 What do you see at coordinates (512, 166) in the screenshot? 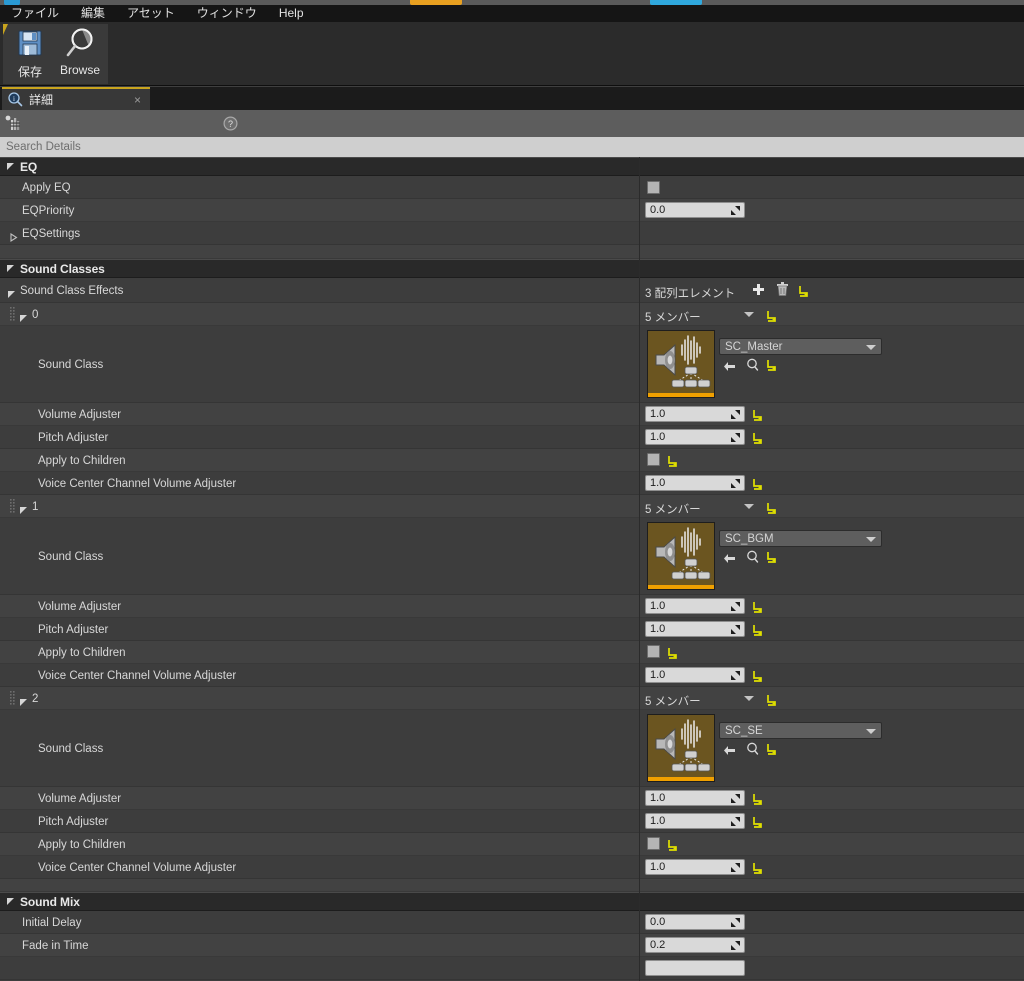
I see `category-eq: EQ` at bounding box center [512, 166].